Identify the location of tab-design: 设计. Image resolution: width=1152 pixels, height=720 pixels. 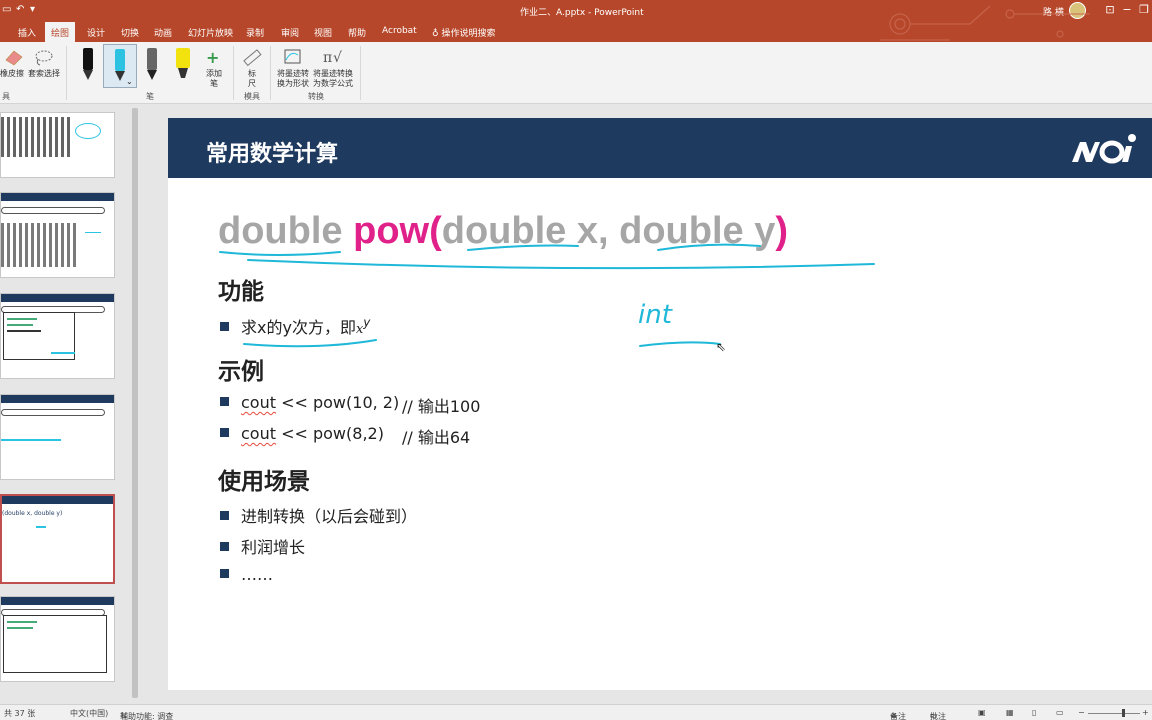
(96, 32).